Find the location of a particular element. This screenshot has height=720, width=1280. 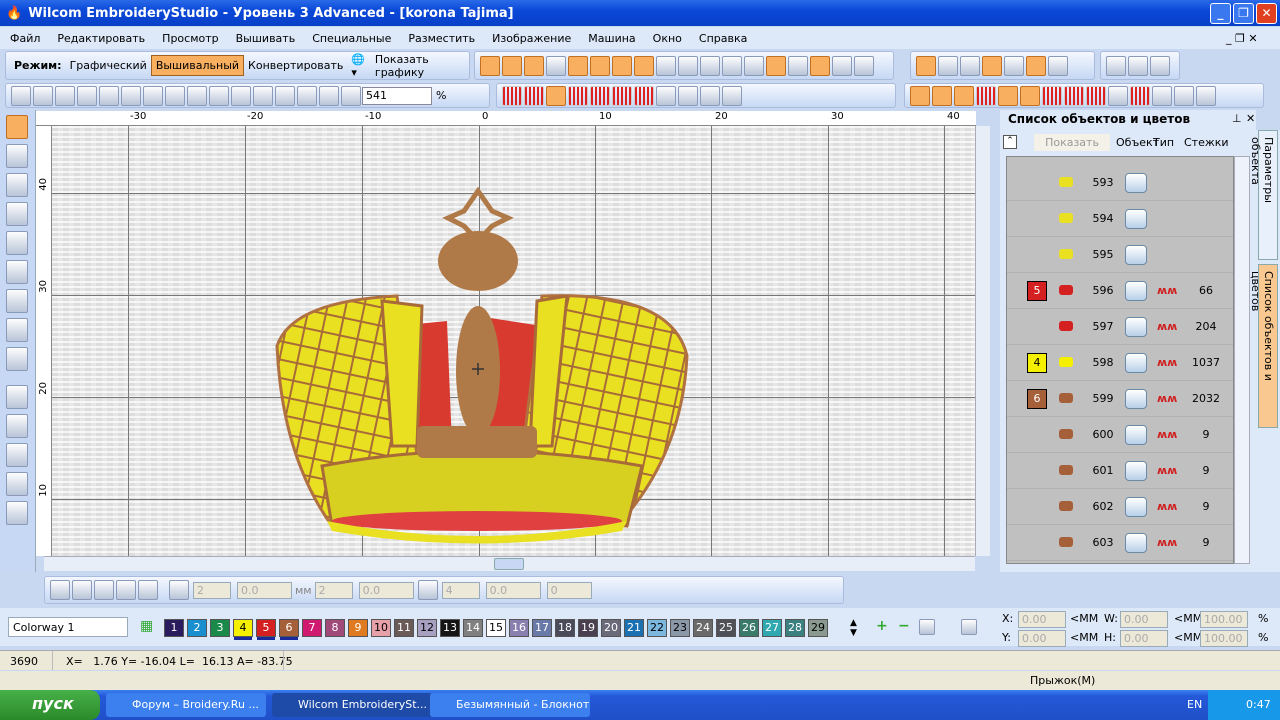

hoop-icon is located at coordinates (197, 95).